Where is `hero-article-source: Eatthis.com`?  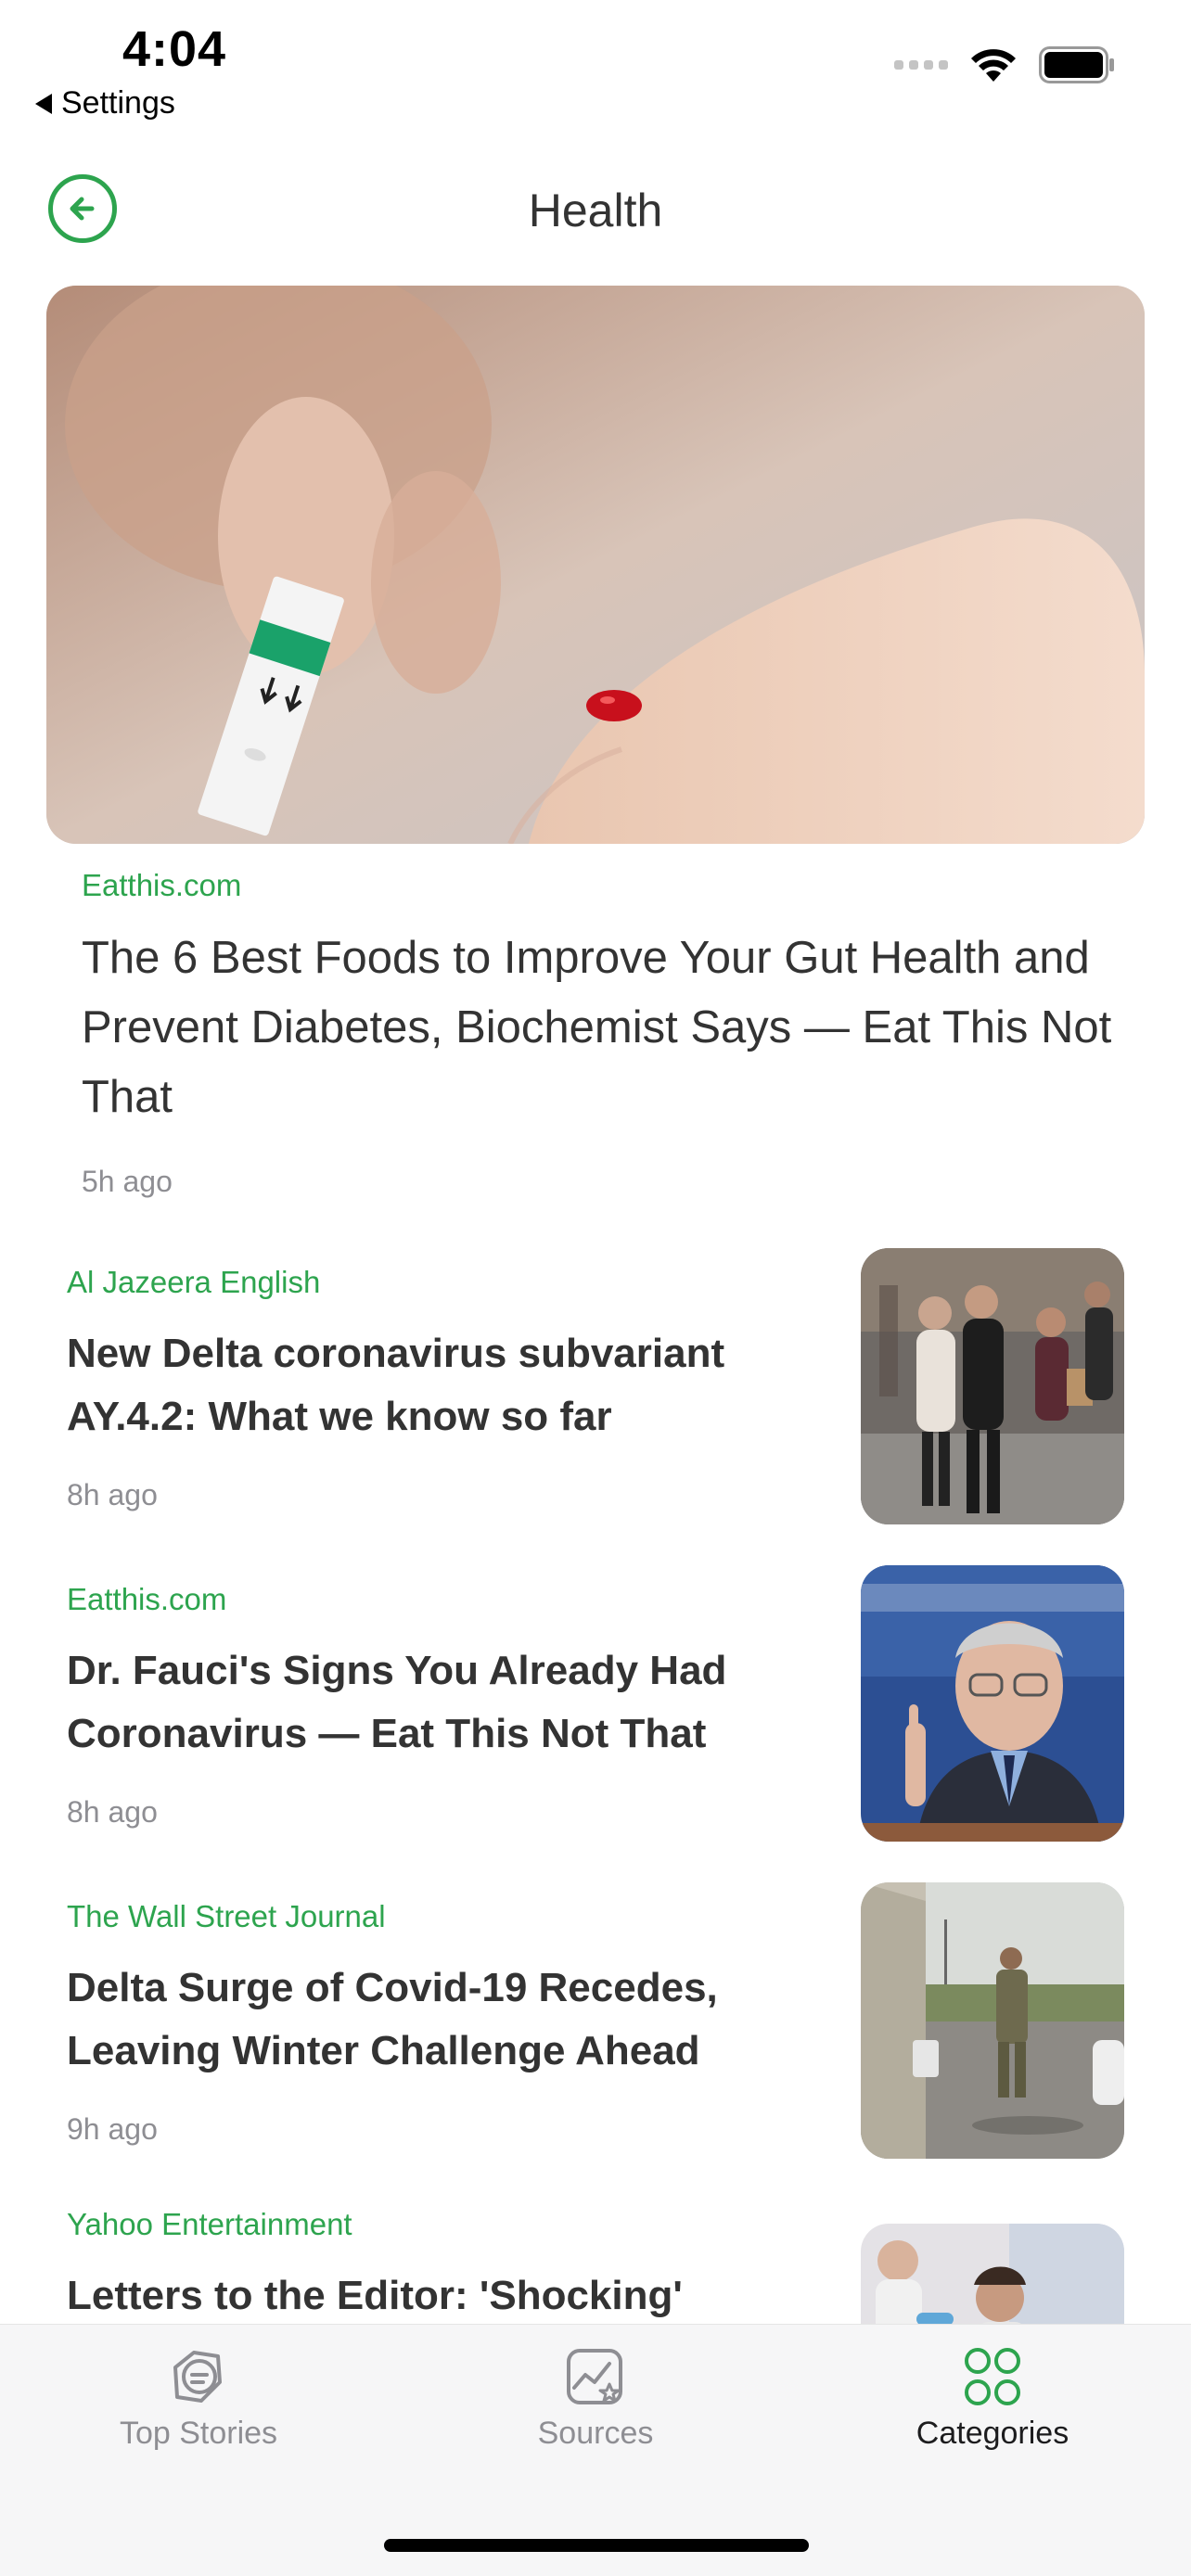
hero-article-source: Eatthis.com is located at coordinates (161, 886).